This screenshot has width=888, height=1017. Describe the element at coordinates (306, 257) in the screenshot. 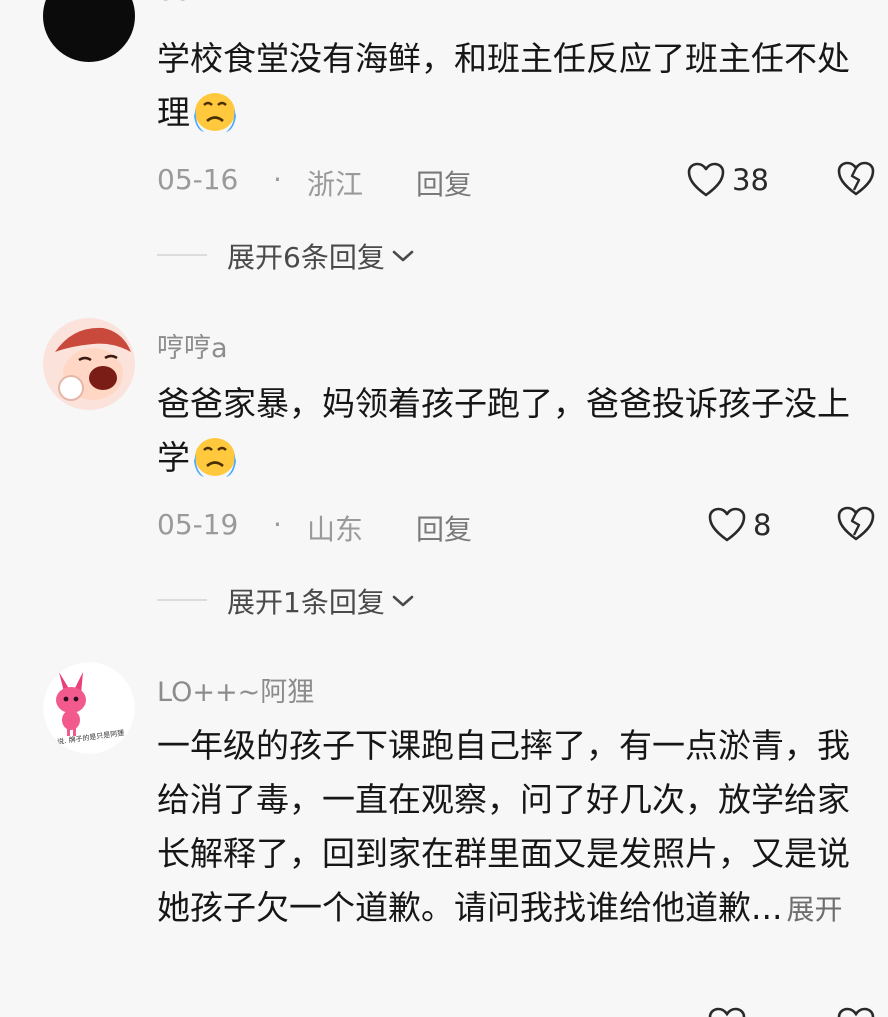

I see `expand-replies-label: 展开6条回复` at that location.